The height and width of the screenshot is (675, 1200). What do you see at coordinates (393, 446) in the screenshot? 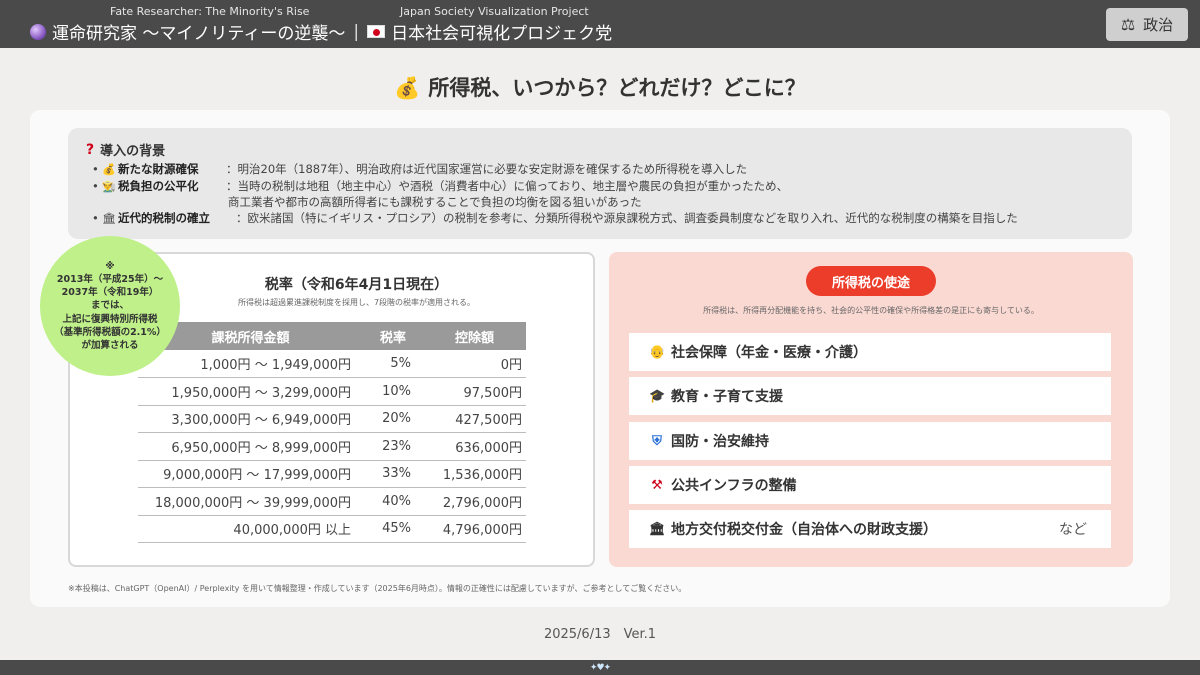
I see `rate-cell: 23%` at bounding box center [393, 446].